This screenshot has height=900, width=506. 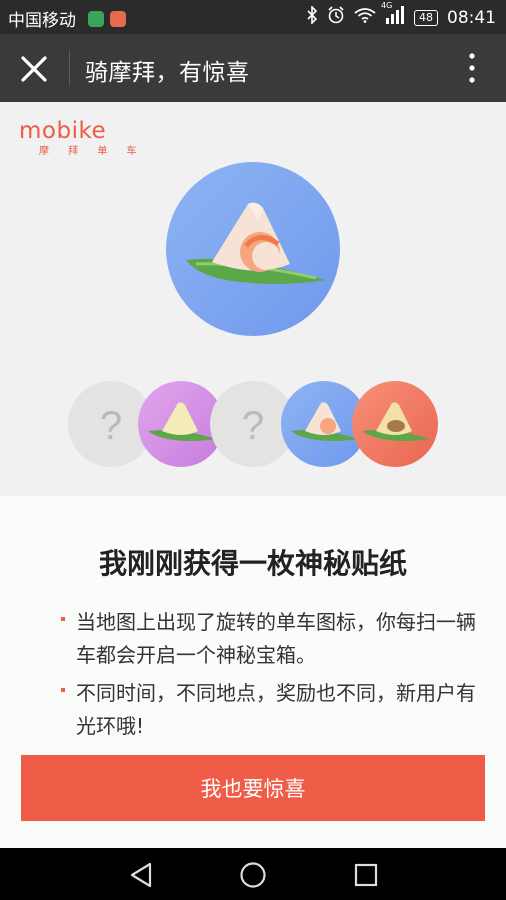 What do you see at coordinates (167, 73) in the screenshot?
I see `page-title: 骑摩拜，有惊喜` at bounding box center [167, 73].